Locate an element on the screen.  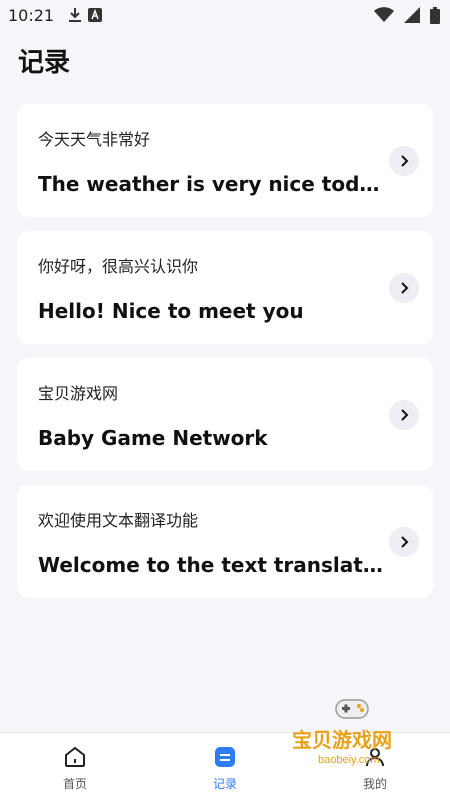
tab-home: 首页 is located at coordinates (75, 766).